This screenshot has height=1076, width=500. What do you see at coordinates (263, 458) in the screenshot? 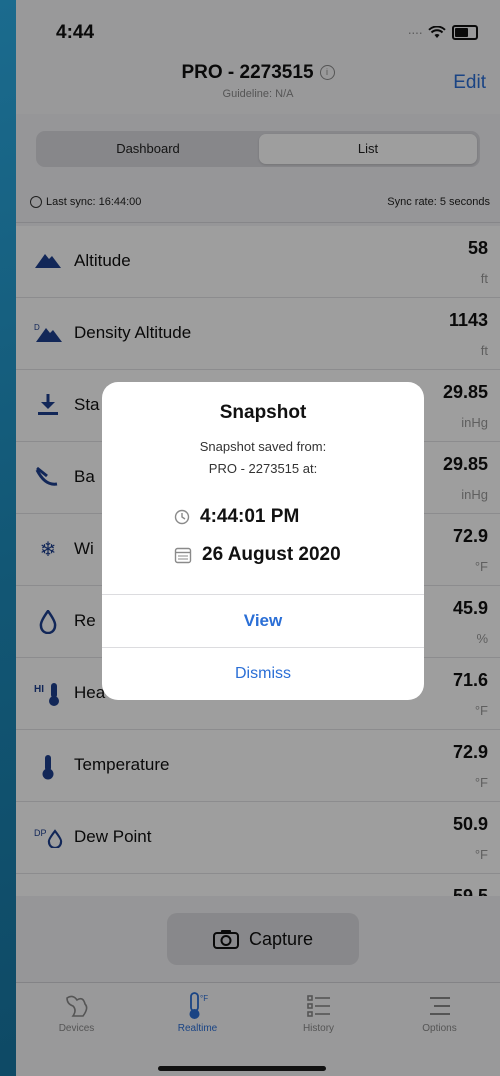
I see `dialog-message: Snapshot saved from: PRO - 2273515 at:` at bounding box center [263, 458].